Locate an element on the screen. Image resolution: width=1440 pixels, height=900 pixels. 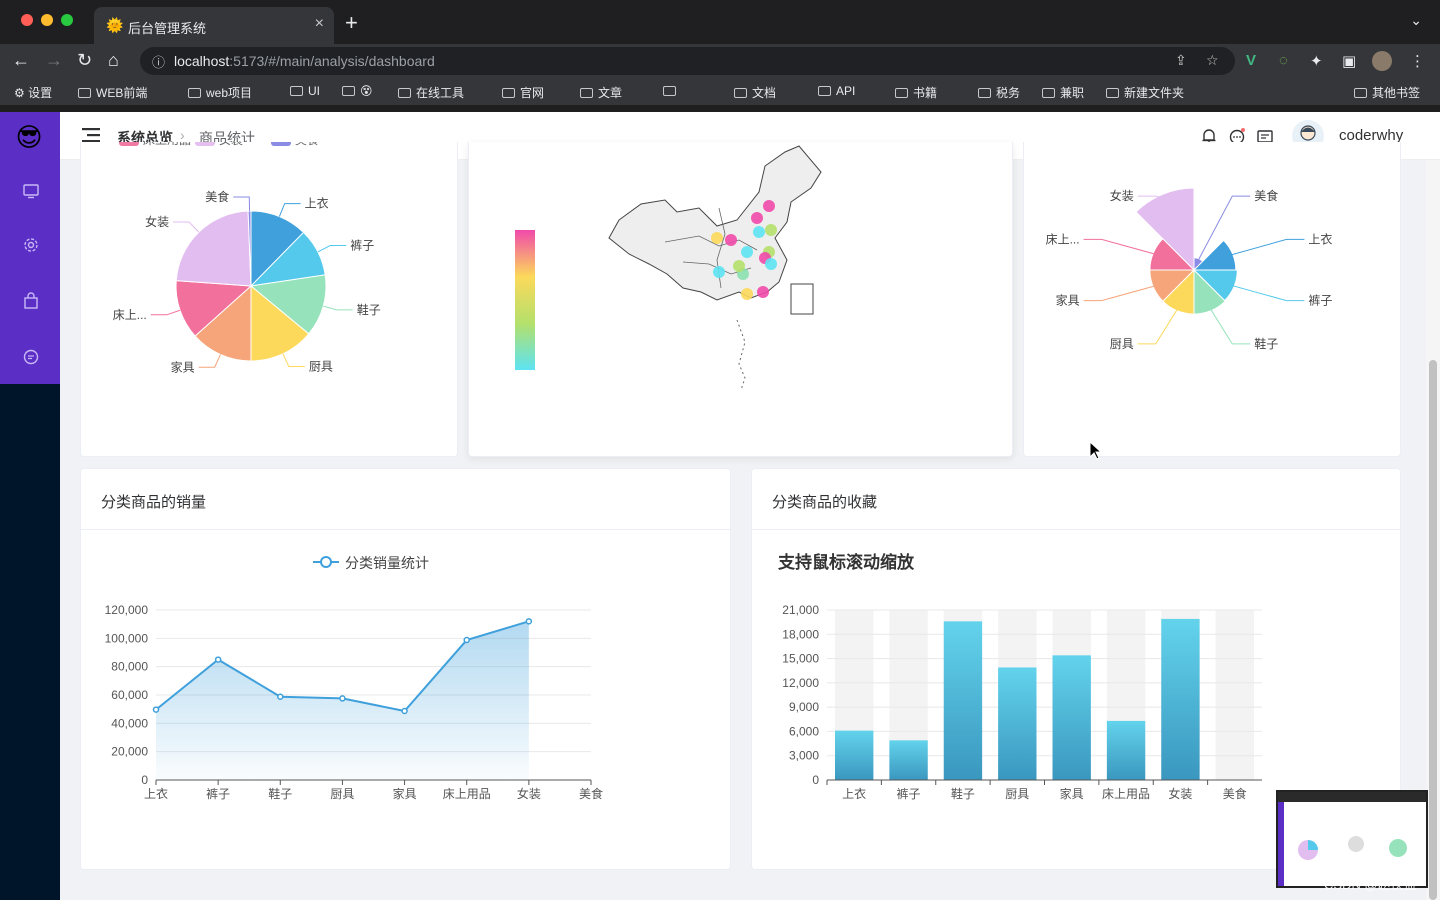
bookmark-item: 兼职 is located at coordinates (1063, 92).